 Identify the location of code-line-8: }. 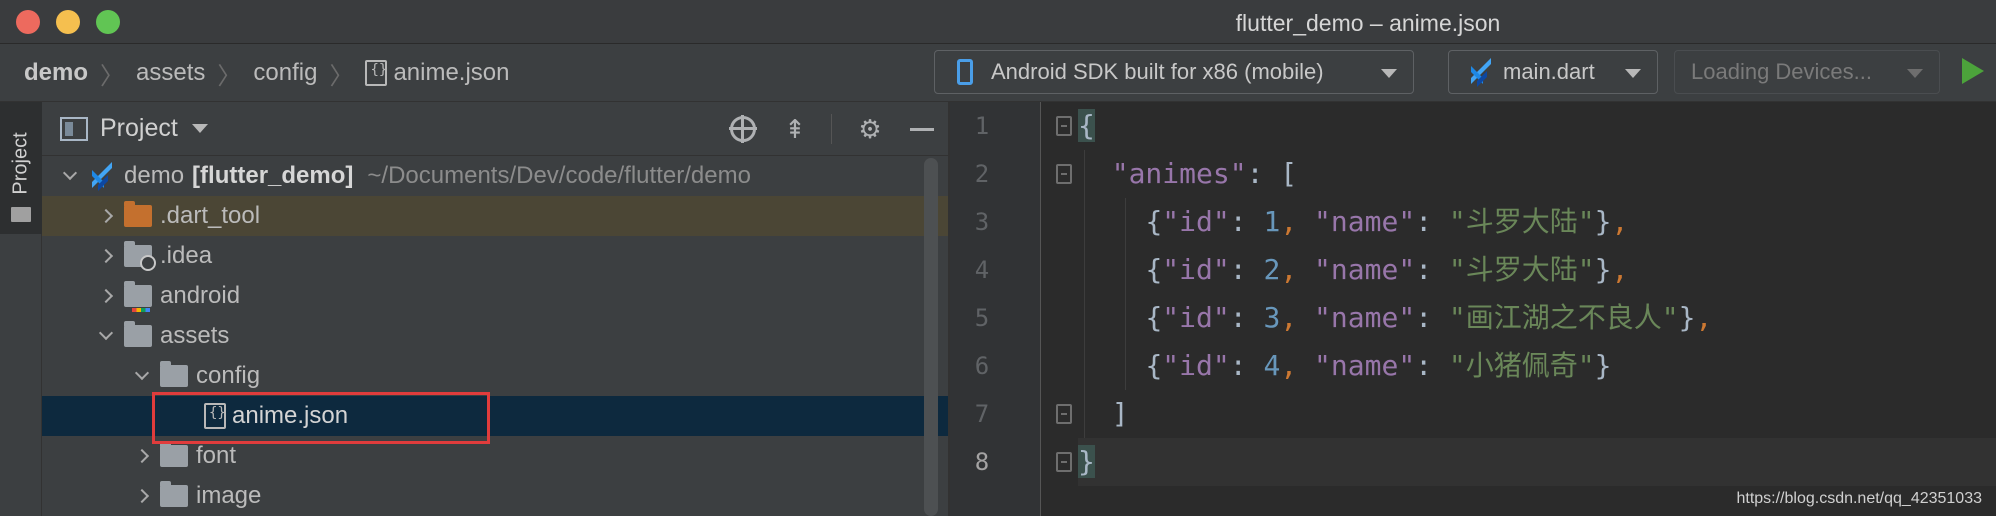
(1537, 462).